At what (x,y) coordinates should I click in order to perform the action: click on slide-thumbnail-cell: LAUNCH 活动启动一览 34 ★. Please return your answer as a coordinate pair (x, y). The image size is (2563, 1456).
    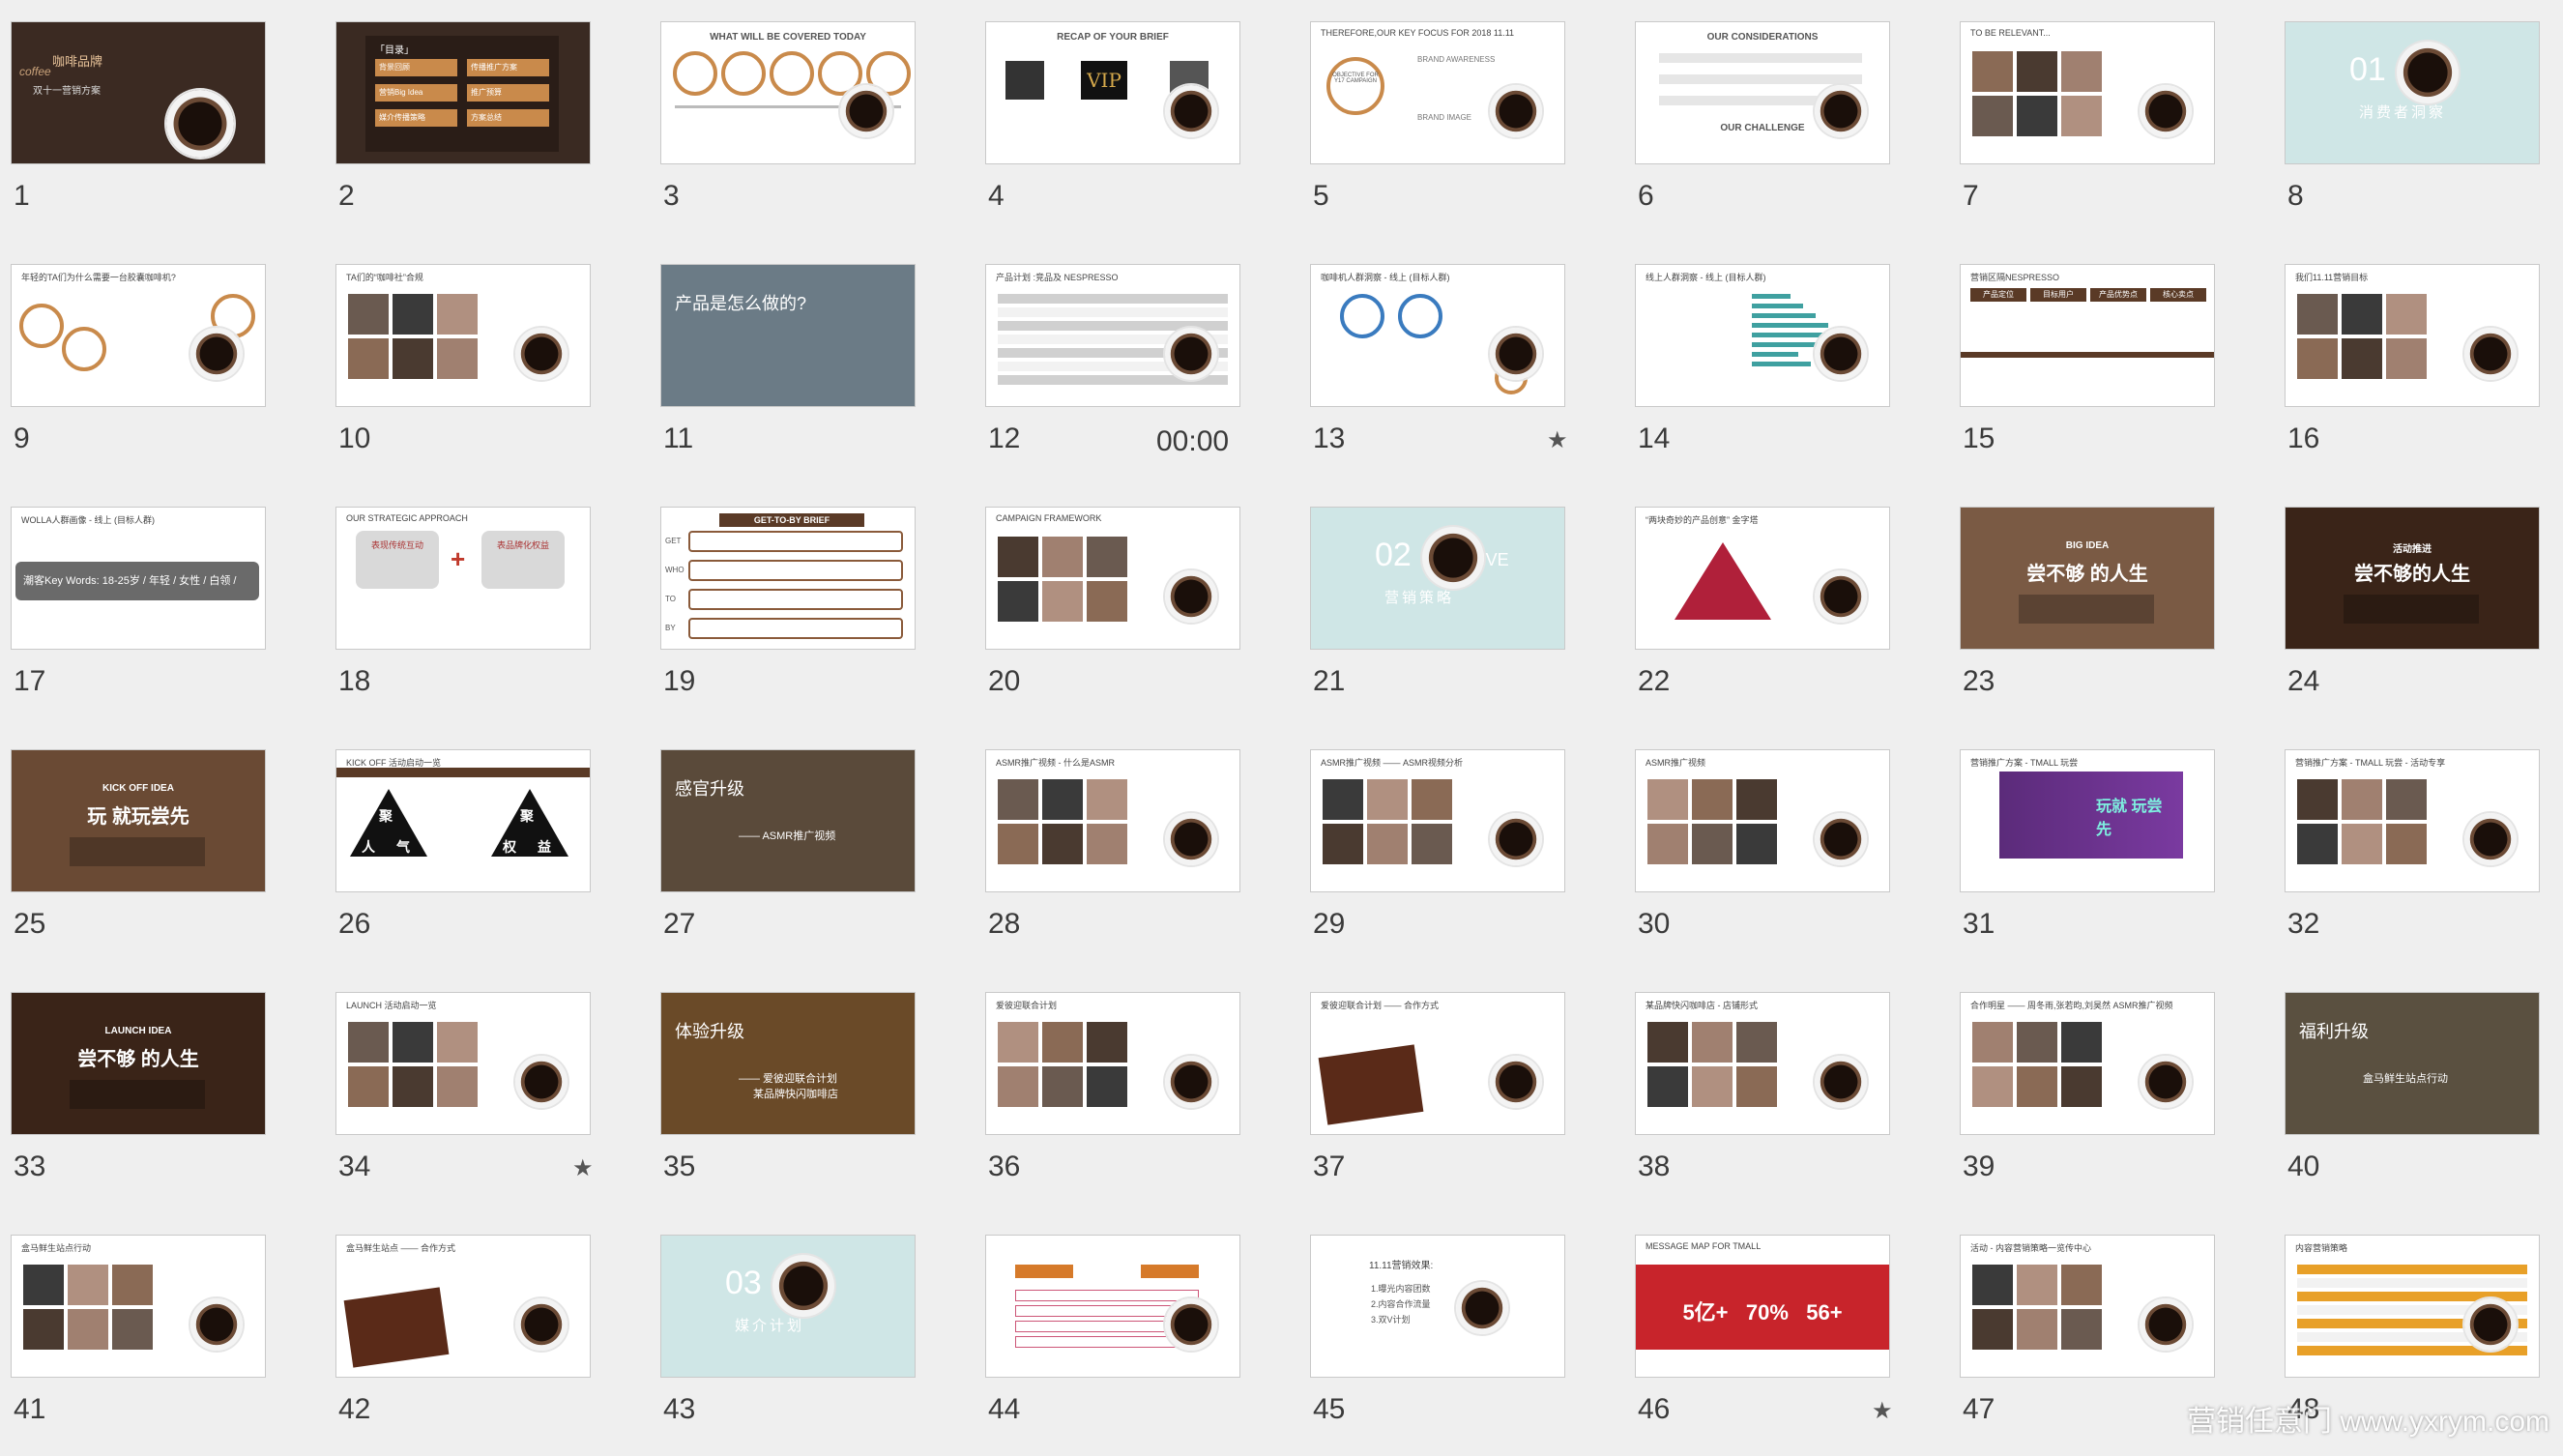
    Looking at the image, I should click on (487, 1092).